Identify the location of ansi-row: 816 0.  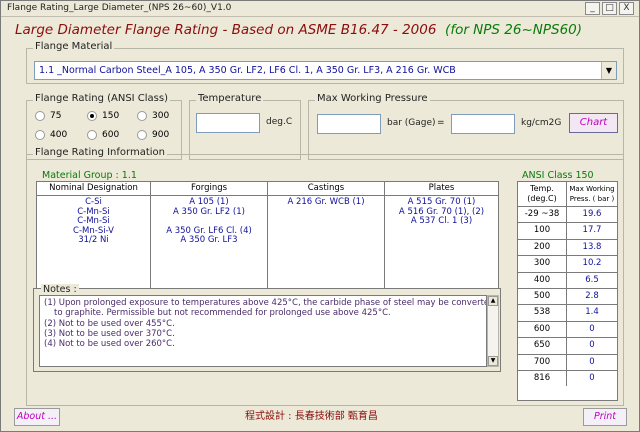
(567, 378).